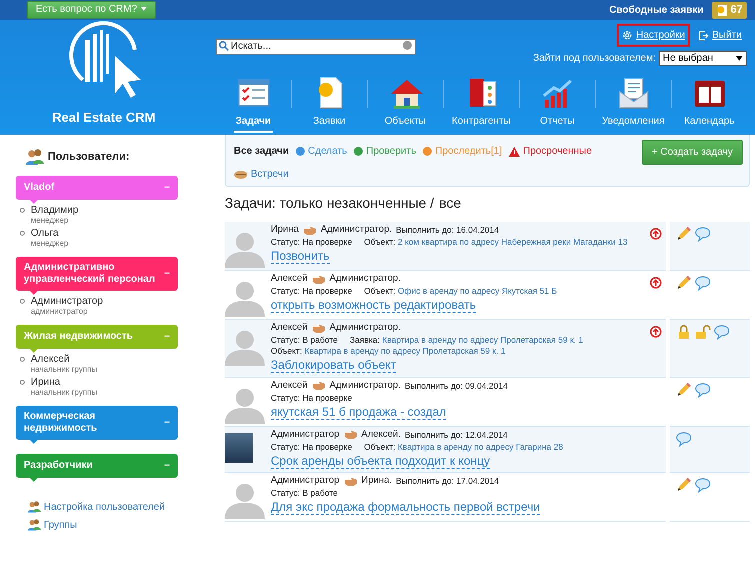 Image resolution: width=755 pixels, height=565 pixels. I want to click on filter-link: Все задачи, so click(262, 151).